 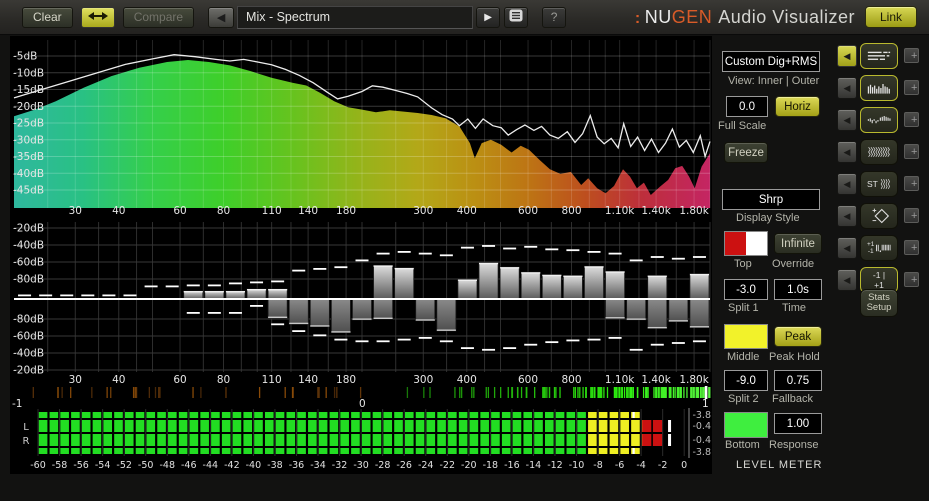 What do you see at coordinates (571, 380) in the screenshot?
I see `svg-text: 800` at bounding box center [571, 380].